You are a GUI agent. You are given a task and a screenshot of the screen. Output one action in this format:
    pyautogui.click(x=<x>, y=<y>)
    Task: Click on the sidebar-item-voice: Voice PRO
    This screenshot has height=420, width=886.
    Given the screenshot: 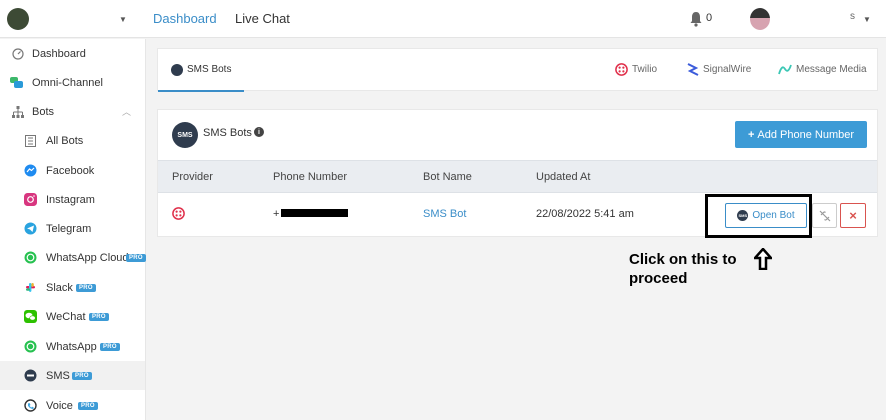 What is the action you would take?
    pyautogui.click(x=72, y=405)
    